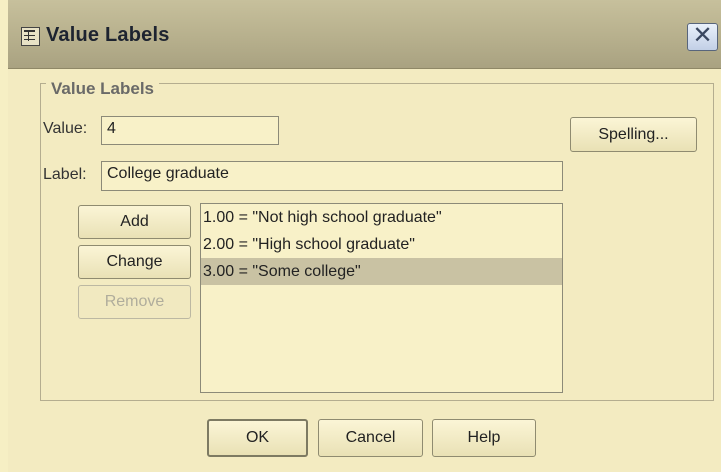  I want to click on value-field-label: Value:, so click(65, 128).